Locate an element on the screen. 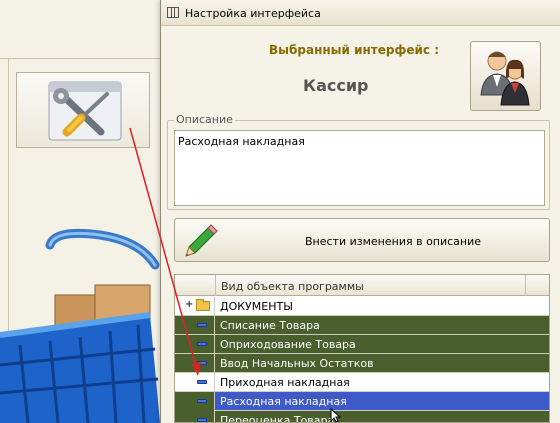 This screenshot has height=423, width=560. table-header: Вид объекта программы is located at coordinates (362, 285).